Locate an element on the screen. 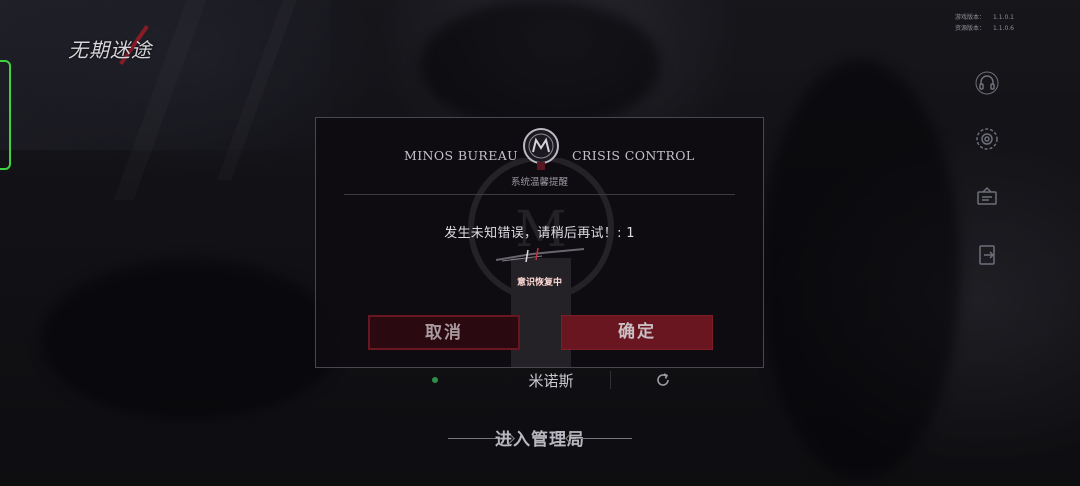 This screenshot has height=486, width=1080. version-value: 1.1.0.6 is located at coordinates (1003, 28).